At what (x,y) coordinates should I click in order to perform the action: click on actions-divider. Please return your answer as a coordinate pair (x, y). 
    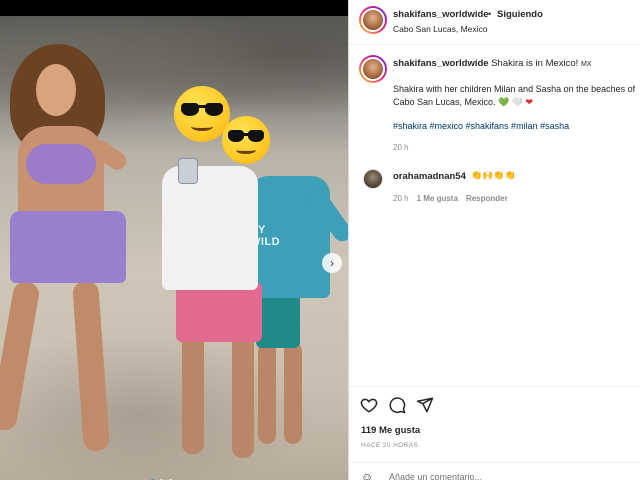
    Looking at the image, I should click on (494, 386).